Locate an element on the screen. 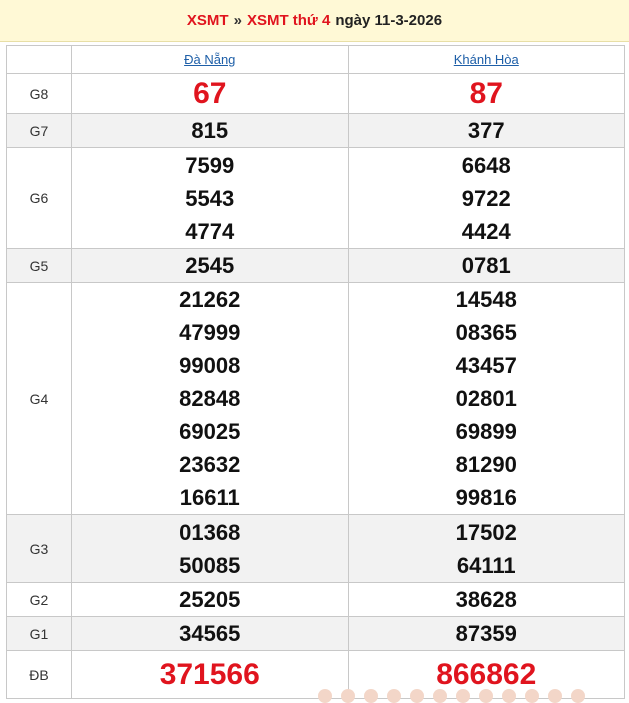 The width and height of the screenshot is (629, 703). winning-number: 5543 is located at coordinates (210, 198).